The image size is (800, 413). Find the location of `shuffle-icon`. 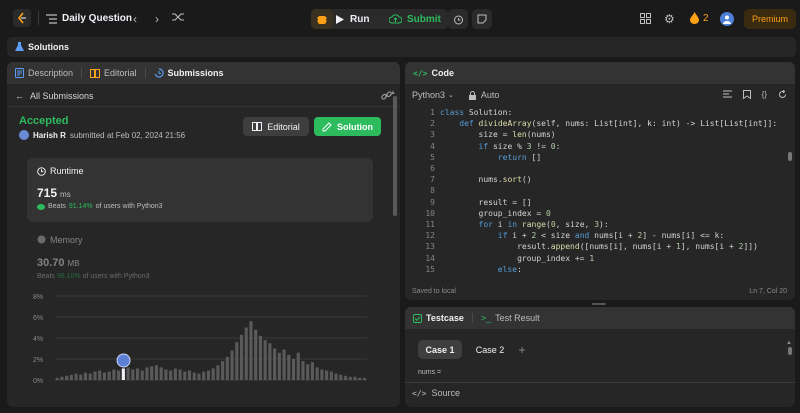

shuffle-icon is located at coordinates (178, 17).